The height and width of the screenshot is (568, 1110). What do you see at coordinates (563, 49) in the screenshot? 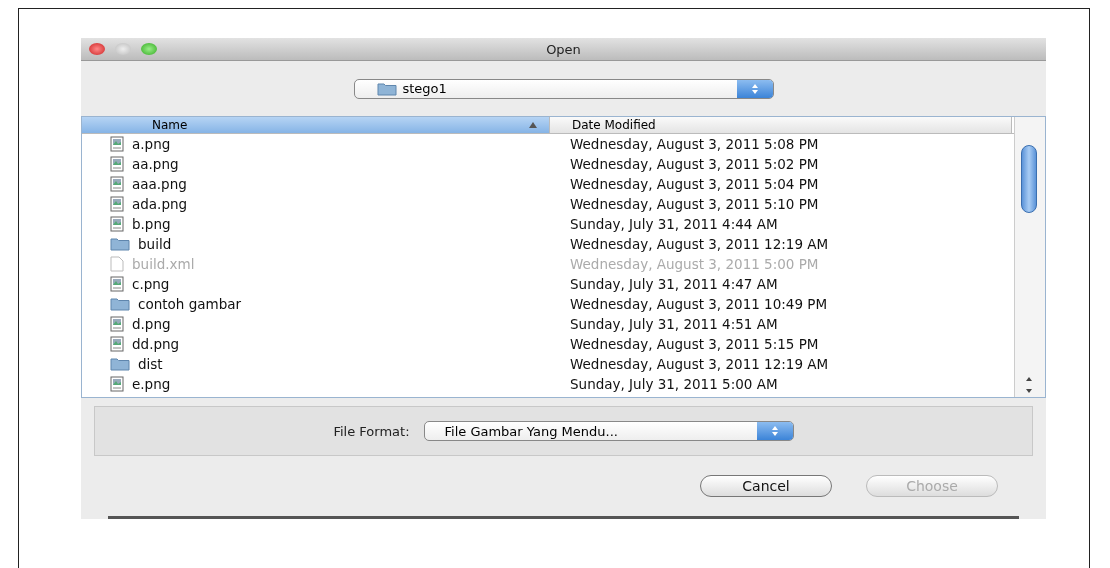
I see `window-title: Open` at bounding box center [563, 49].